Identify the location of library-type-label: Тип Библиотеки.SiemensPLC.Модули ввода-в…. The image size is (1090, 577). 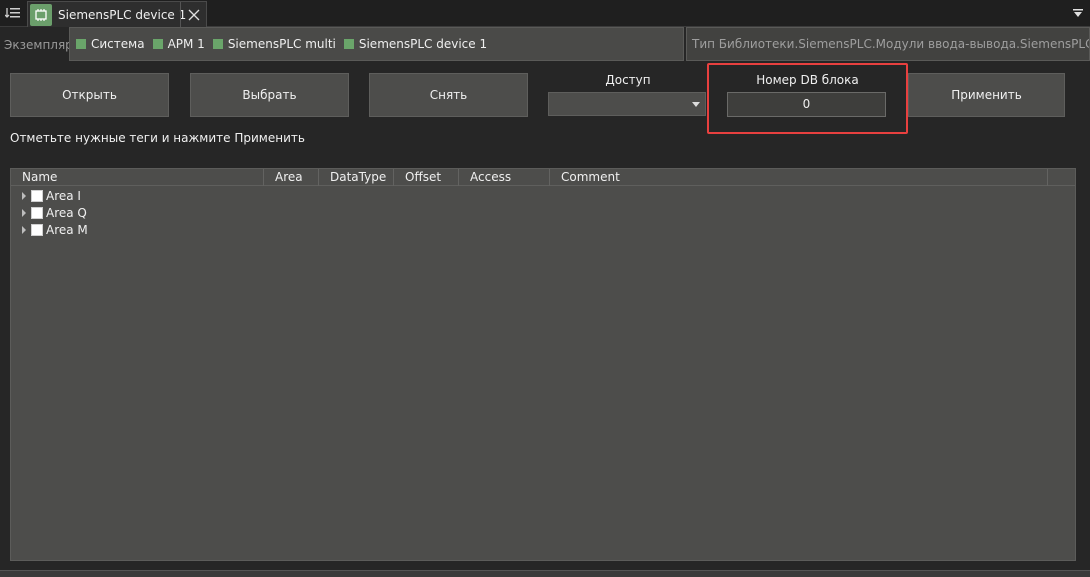
(888, 44).